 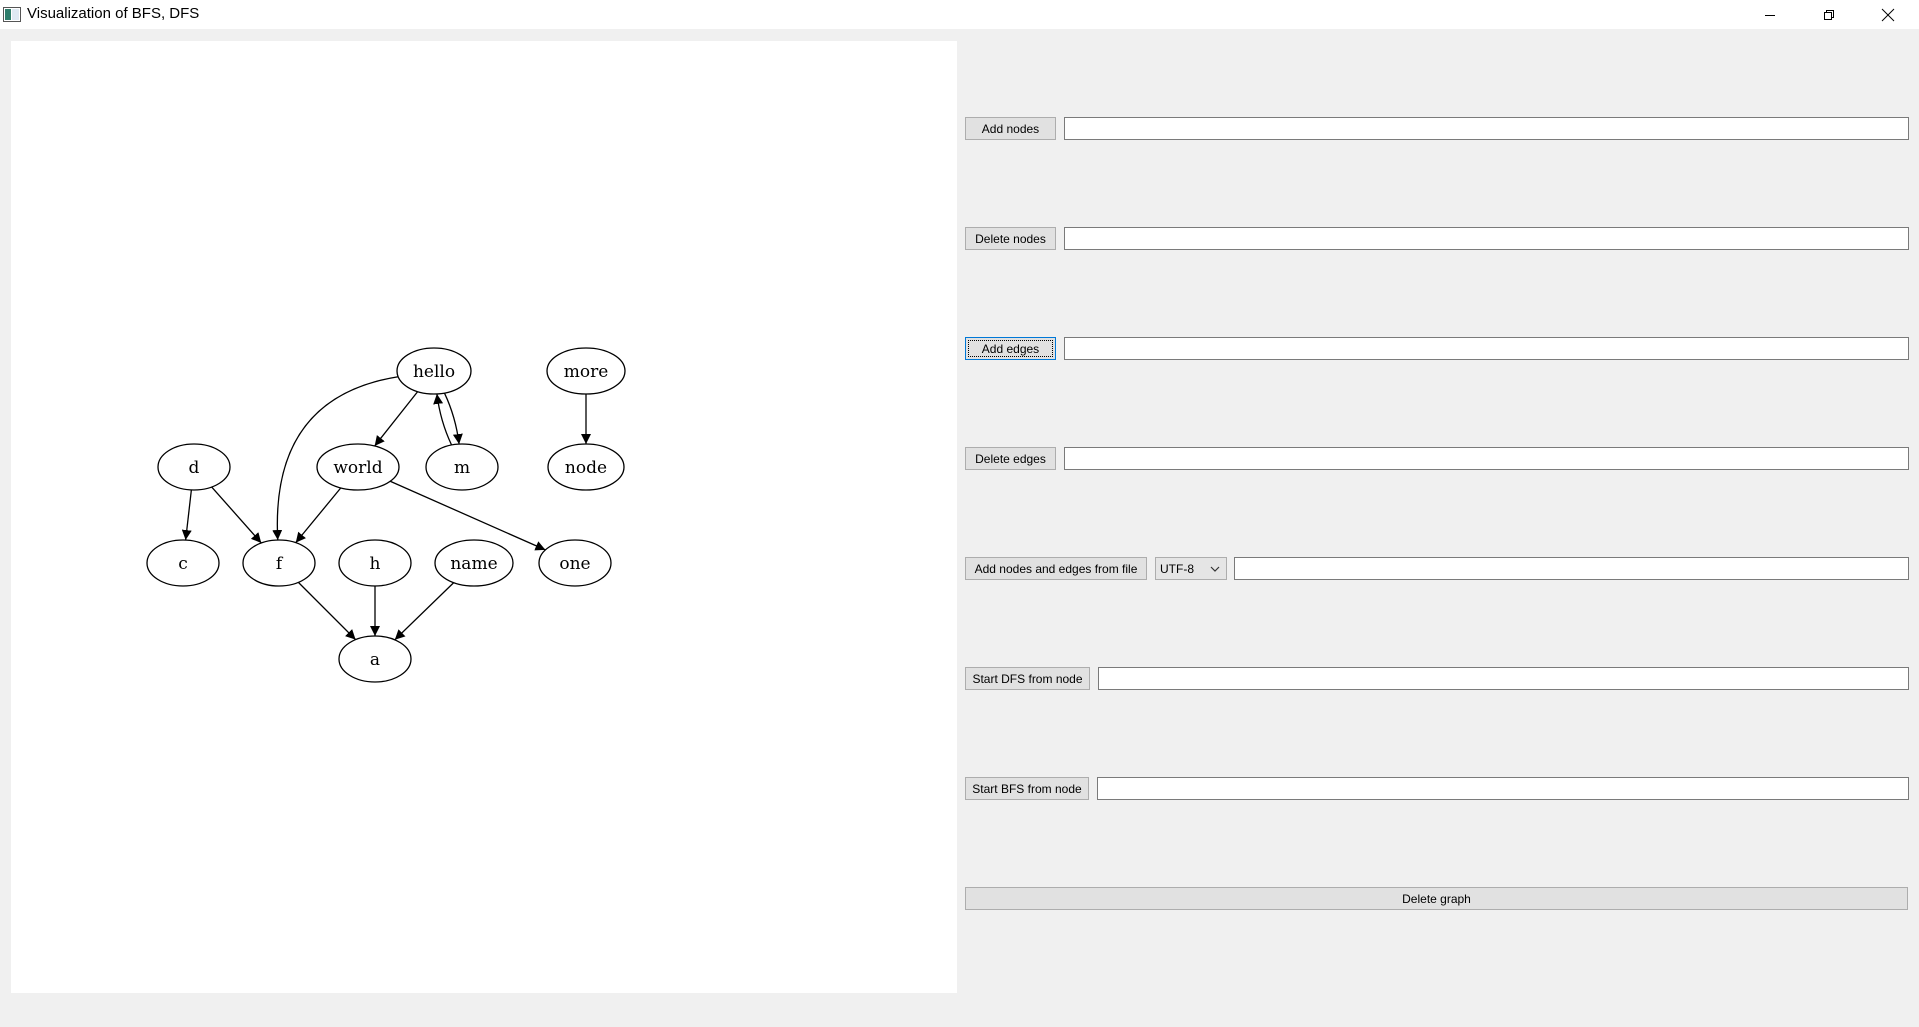 I want to click on graph-node-a: a, so click(x=375, y=659).